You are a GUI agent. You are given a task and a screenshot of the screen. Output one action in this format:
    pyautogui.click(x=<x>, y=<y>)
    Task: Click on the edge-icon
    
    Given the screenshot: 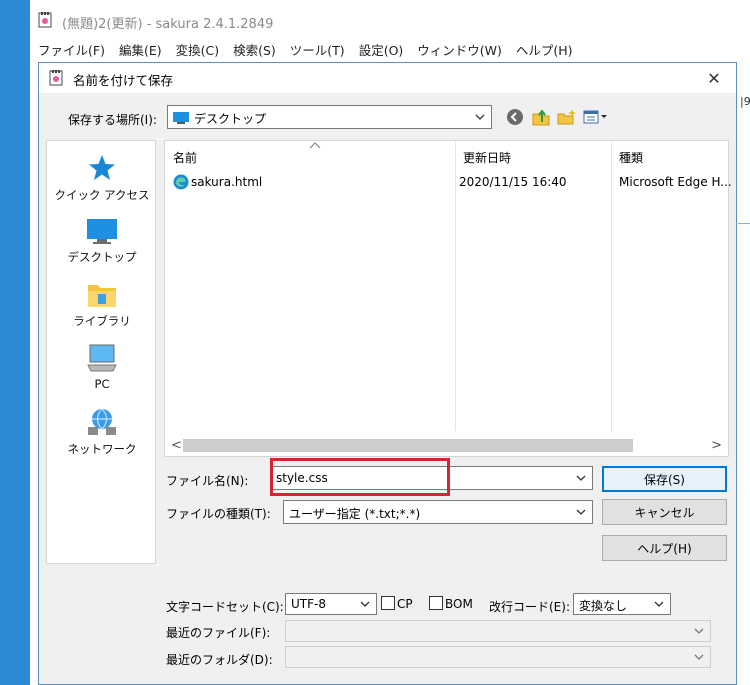 What is the action you would take?
    pyautogui.click(x=181, y=182)
    